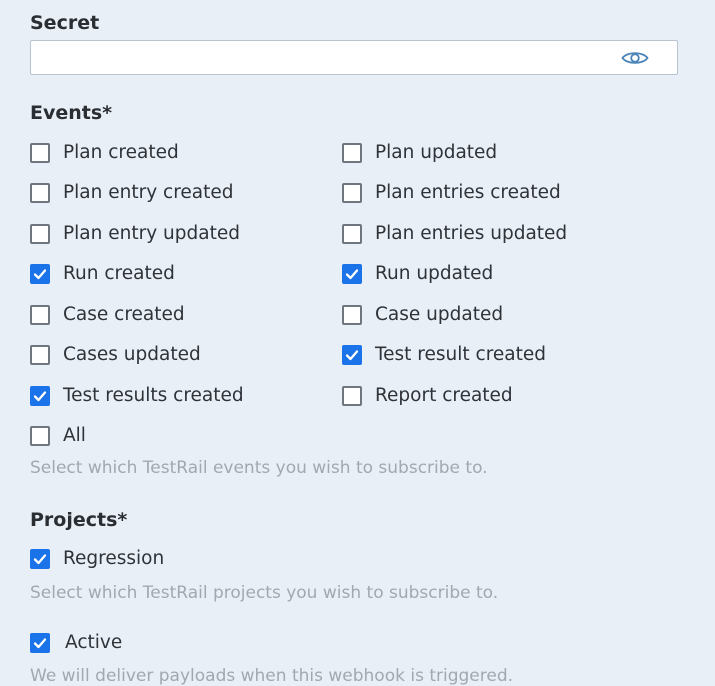 The height and width of the screenshot is (686, 715). I want to click on event-checkbox-cases-updated: Cases updated, so click(115, 354).